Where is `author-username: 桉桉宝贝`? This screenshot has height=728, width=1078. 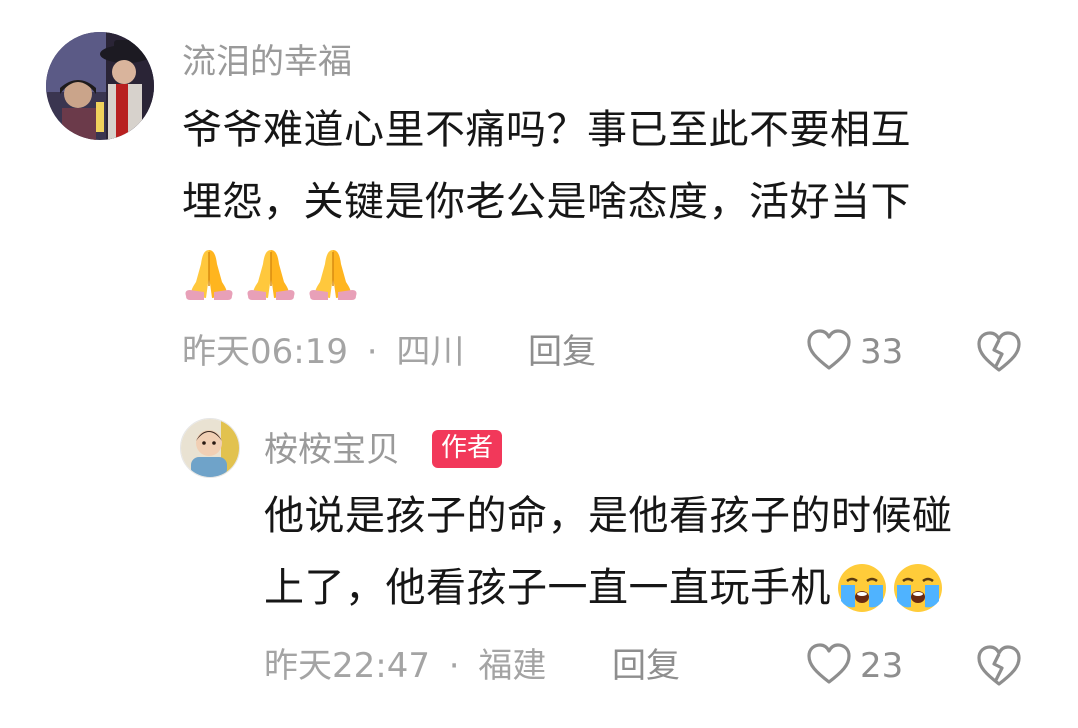
author-username: 桉桉宝贝 is located at coordinates (332, 450).